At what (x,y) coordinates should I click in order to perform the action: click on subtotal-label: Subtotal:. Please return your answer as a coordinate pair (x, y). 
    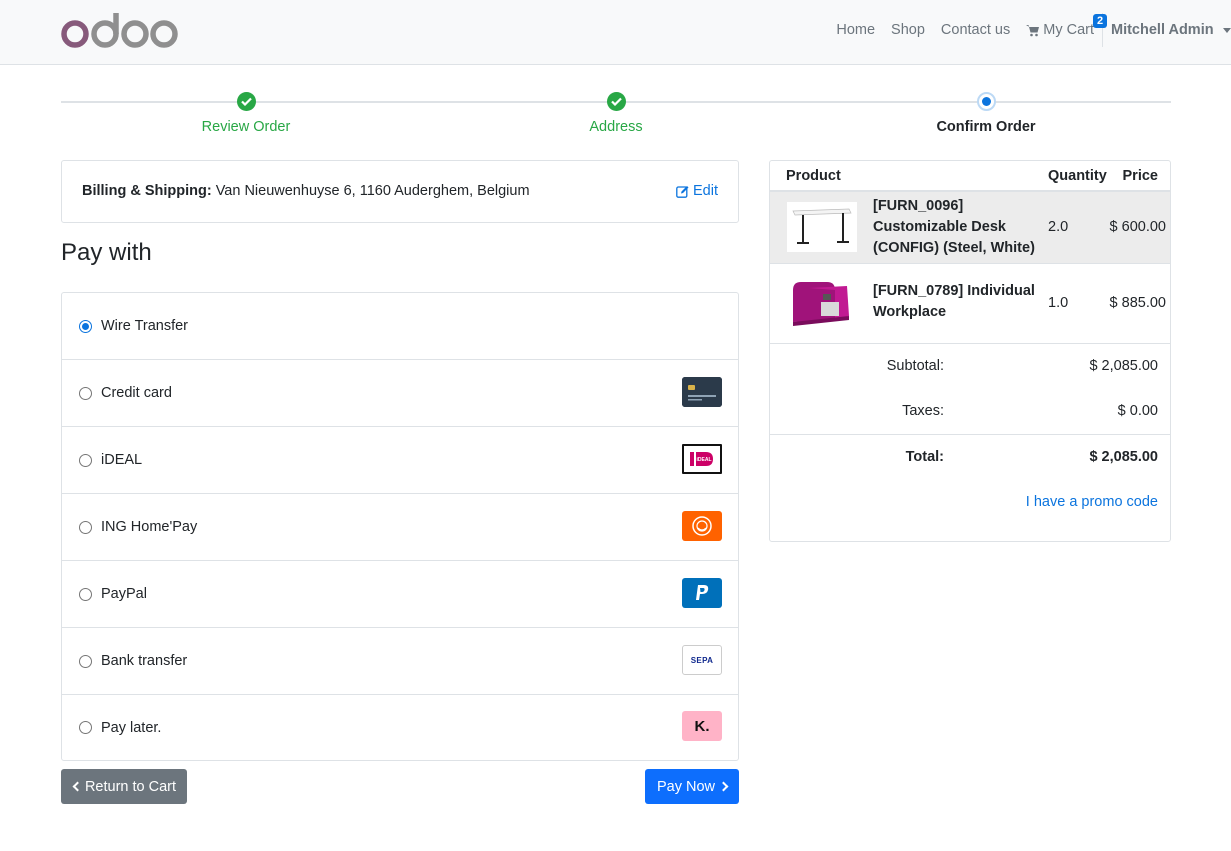
    Looking at the image, I should click on (915, 366).